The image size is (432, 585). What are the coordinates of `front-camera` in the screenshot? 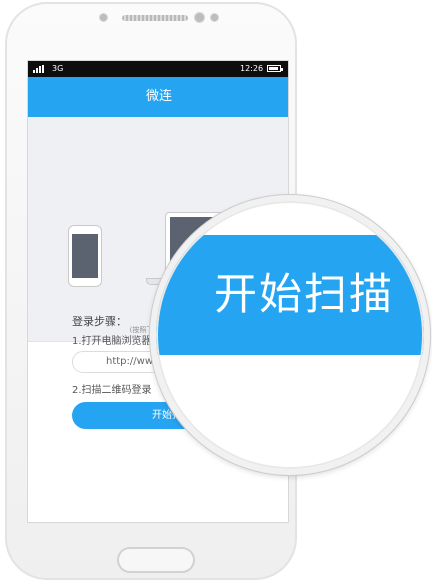 It's located at (199, 17).